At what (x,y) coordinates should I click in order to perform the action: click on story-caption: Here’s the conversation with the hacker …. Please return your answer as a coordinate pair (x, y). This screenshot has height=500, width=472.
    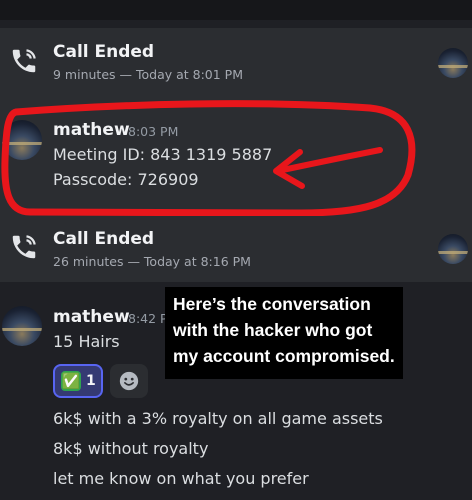
    Looking at the image, I should click on (284, 333).